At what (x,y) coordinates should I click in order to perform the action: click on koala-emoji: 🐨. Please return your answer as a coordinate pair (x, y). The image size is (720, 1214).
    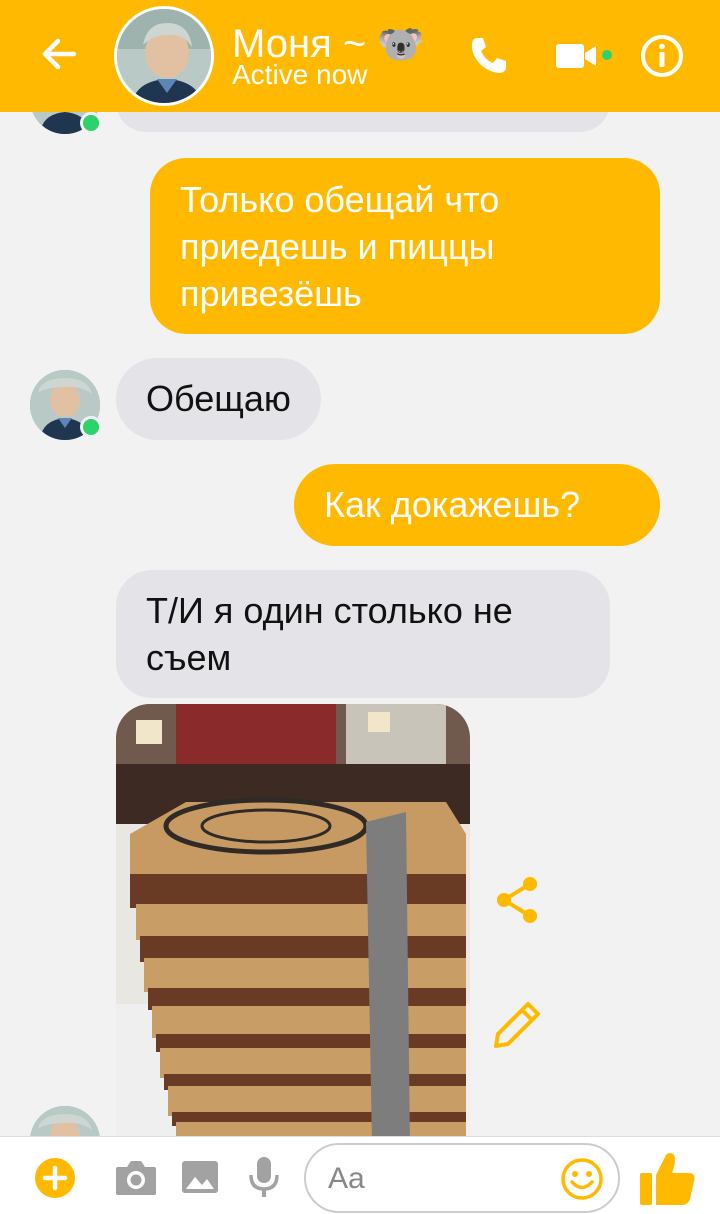
    Looking at the image, I should click on (401, 45).